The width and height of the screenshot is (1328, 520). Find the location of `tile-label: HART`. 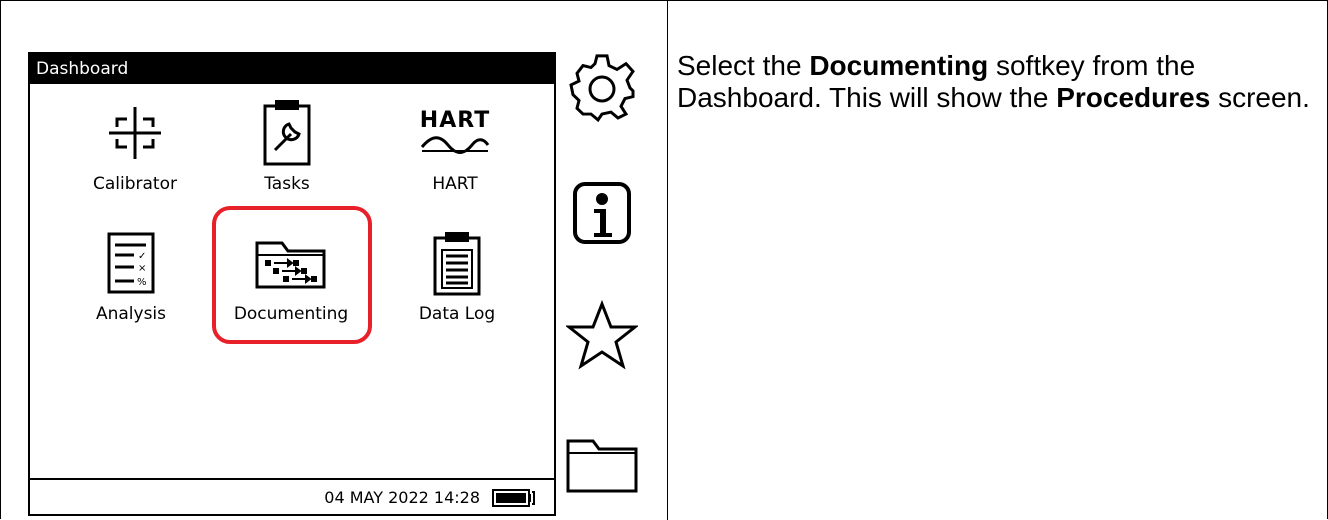

tile-label: HART is located at coordinates (455, 184).